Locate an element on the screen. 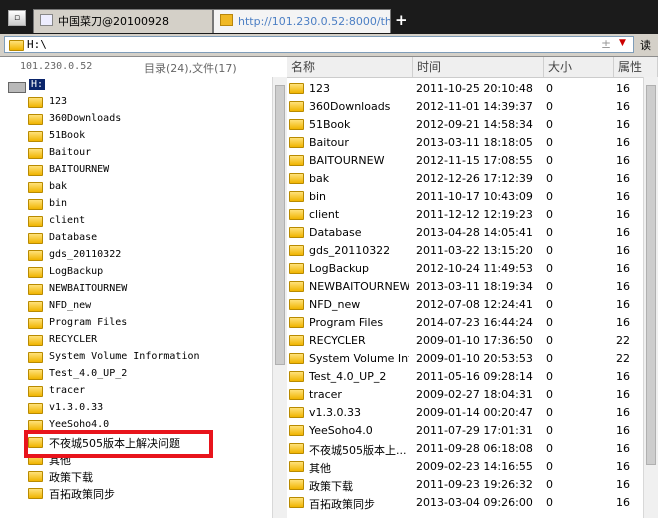 Image resolution: width=658 pixels, height=518 pixels. file-time: 2013-03-11 18:19:34 is located at coordinates (474, 286).